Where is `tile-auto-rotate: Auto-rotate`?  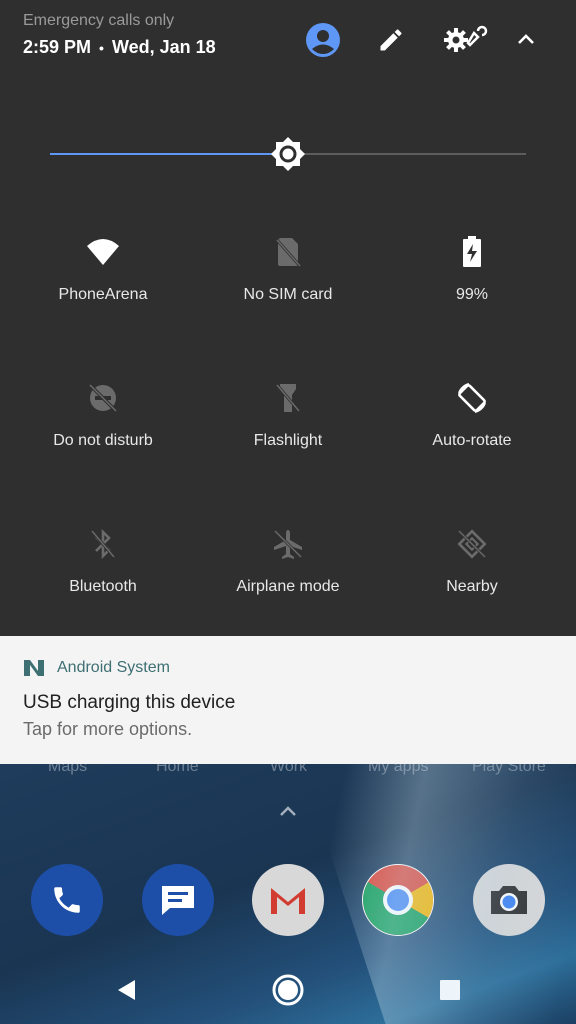
tile-auto-rotate: Auto-rotate is located at coordinates (472, 423).